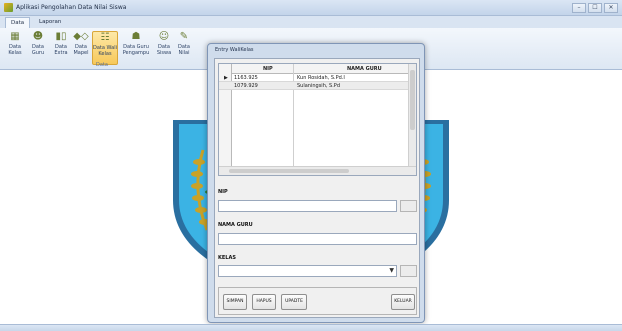  What do you see at coordinates (136, 43) in the screenshot?
I see `data-guru-pengampu-button: ☗ Data Guru Pengampu` at bounding box center [136, 43].